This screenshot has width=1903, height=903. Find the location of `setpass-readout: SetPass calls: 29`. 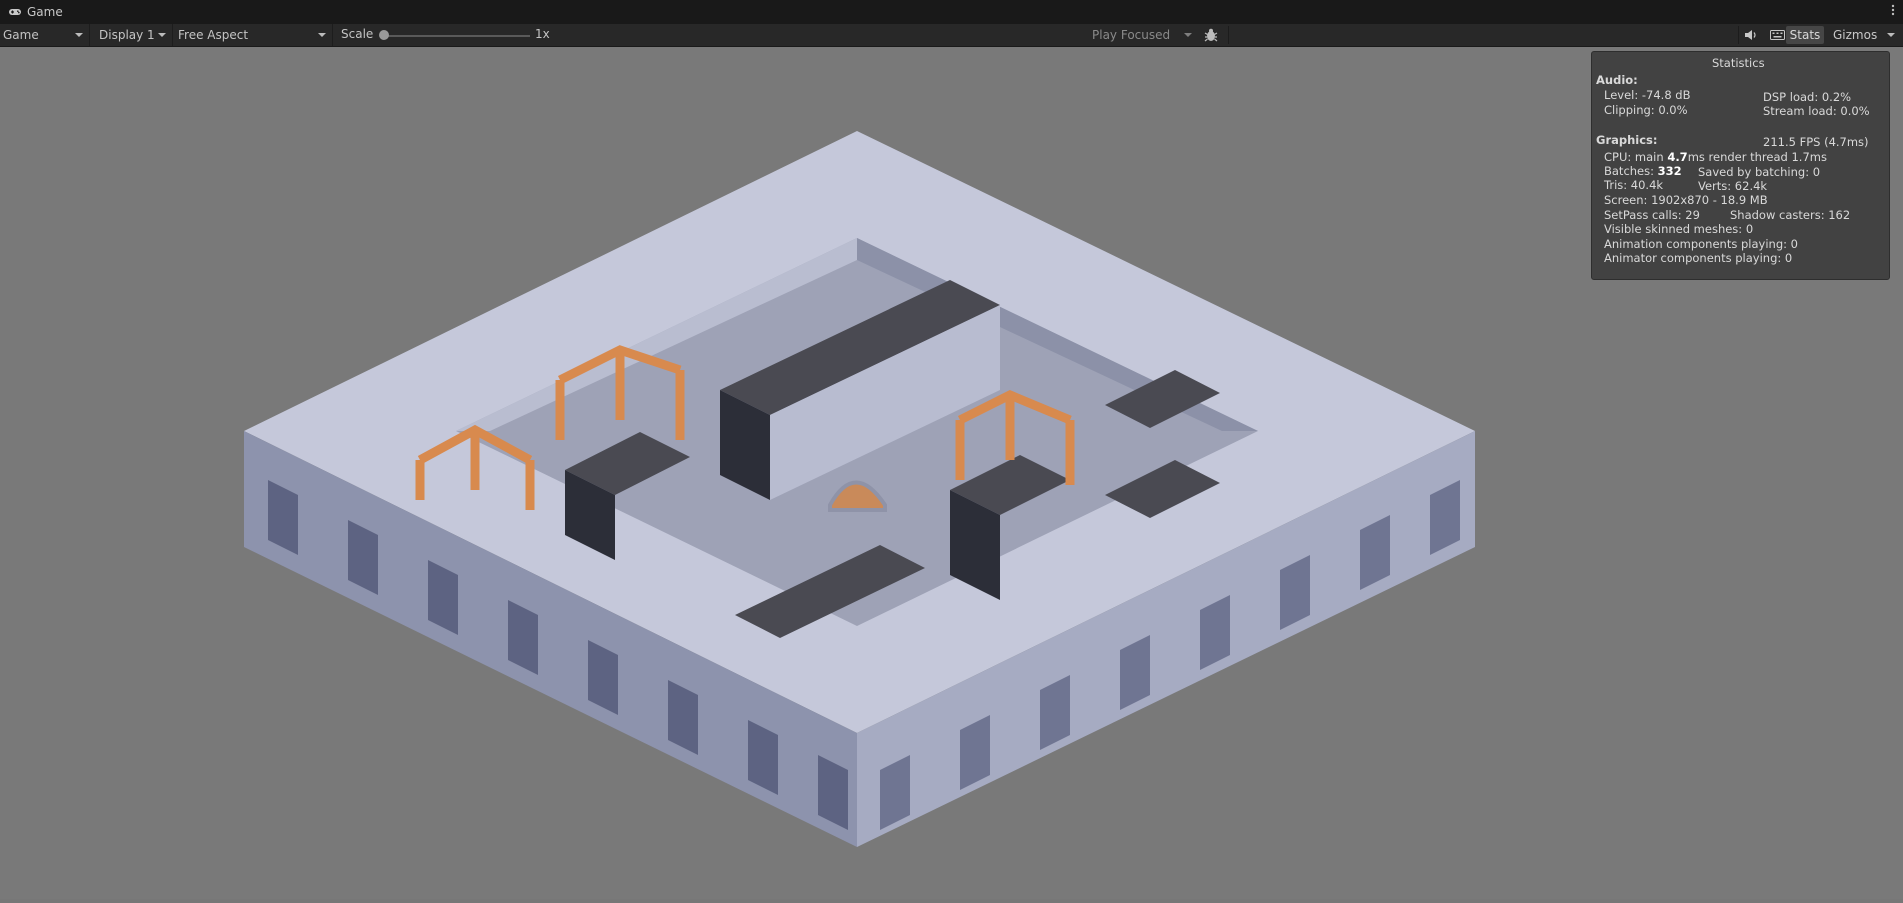

setpass-readout: SetPass calls: 29 is located at coordinates (1652, 215).